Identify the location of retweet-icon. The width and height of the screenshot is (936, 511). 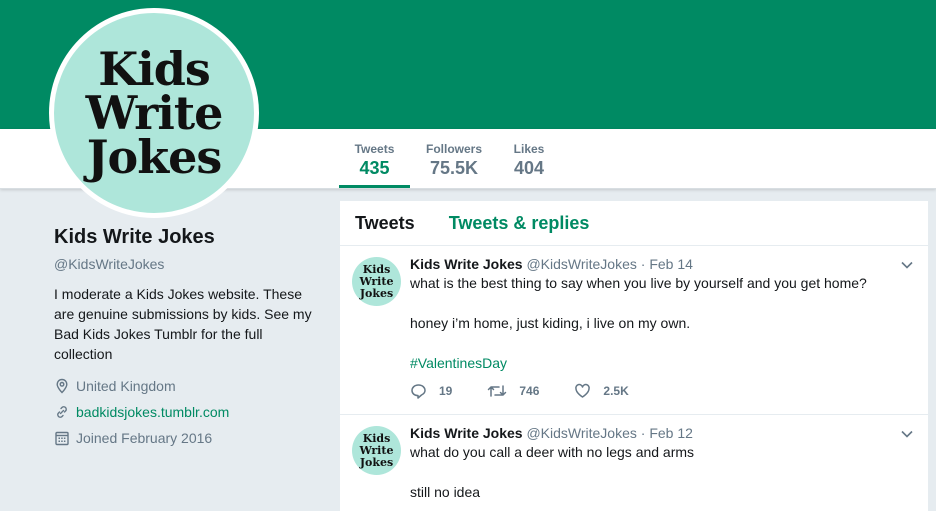
(497, 391).